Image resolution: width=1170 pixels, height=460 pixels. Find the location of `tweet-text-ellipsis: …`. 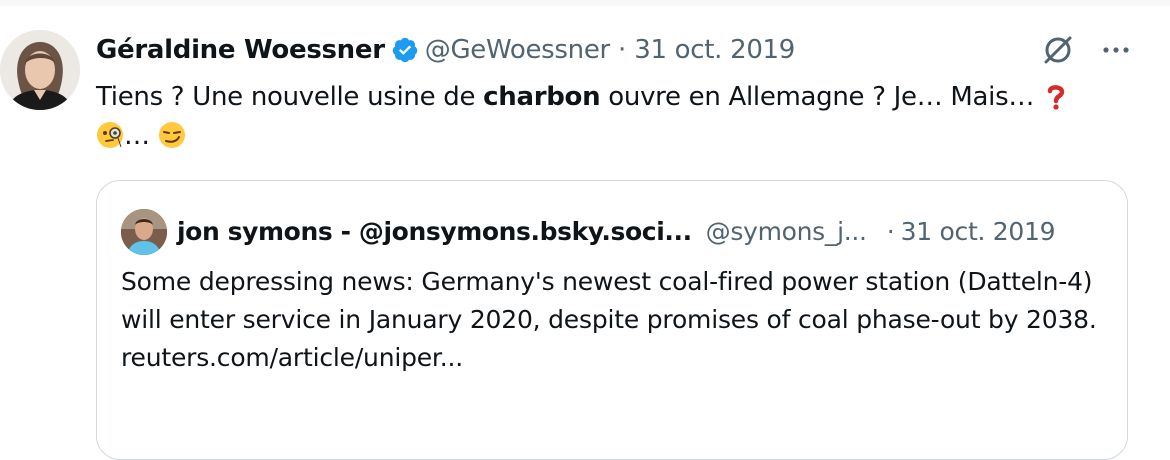

tweet-text-ellipsis: … is located at coordinates (141, 136).